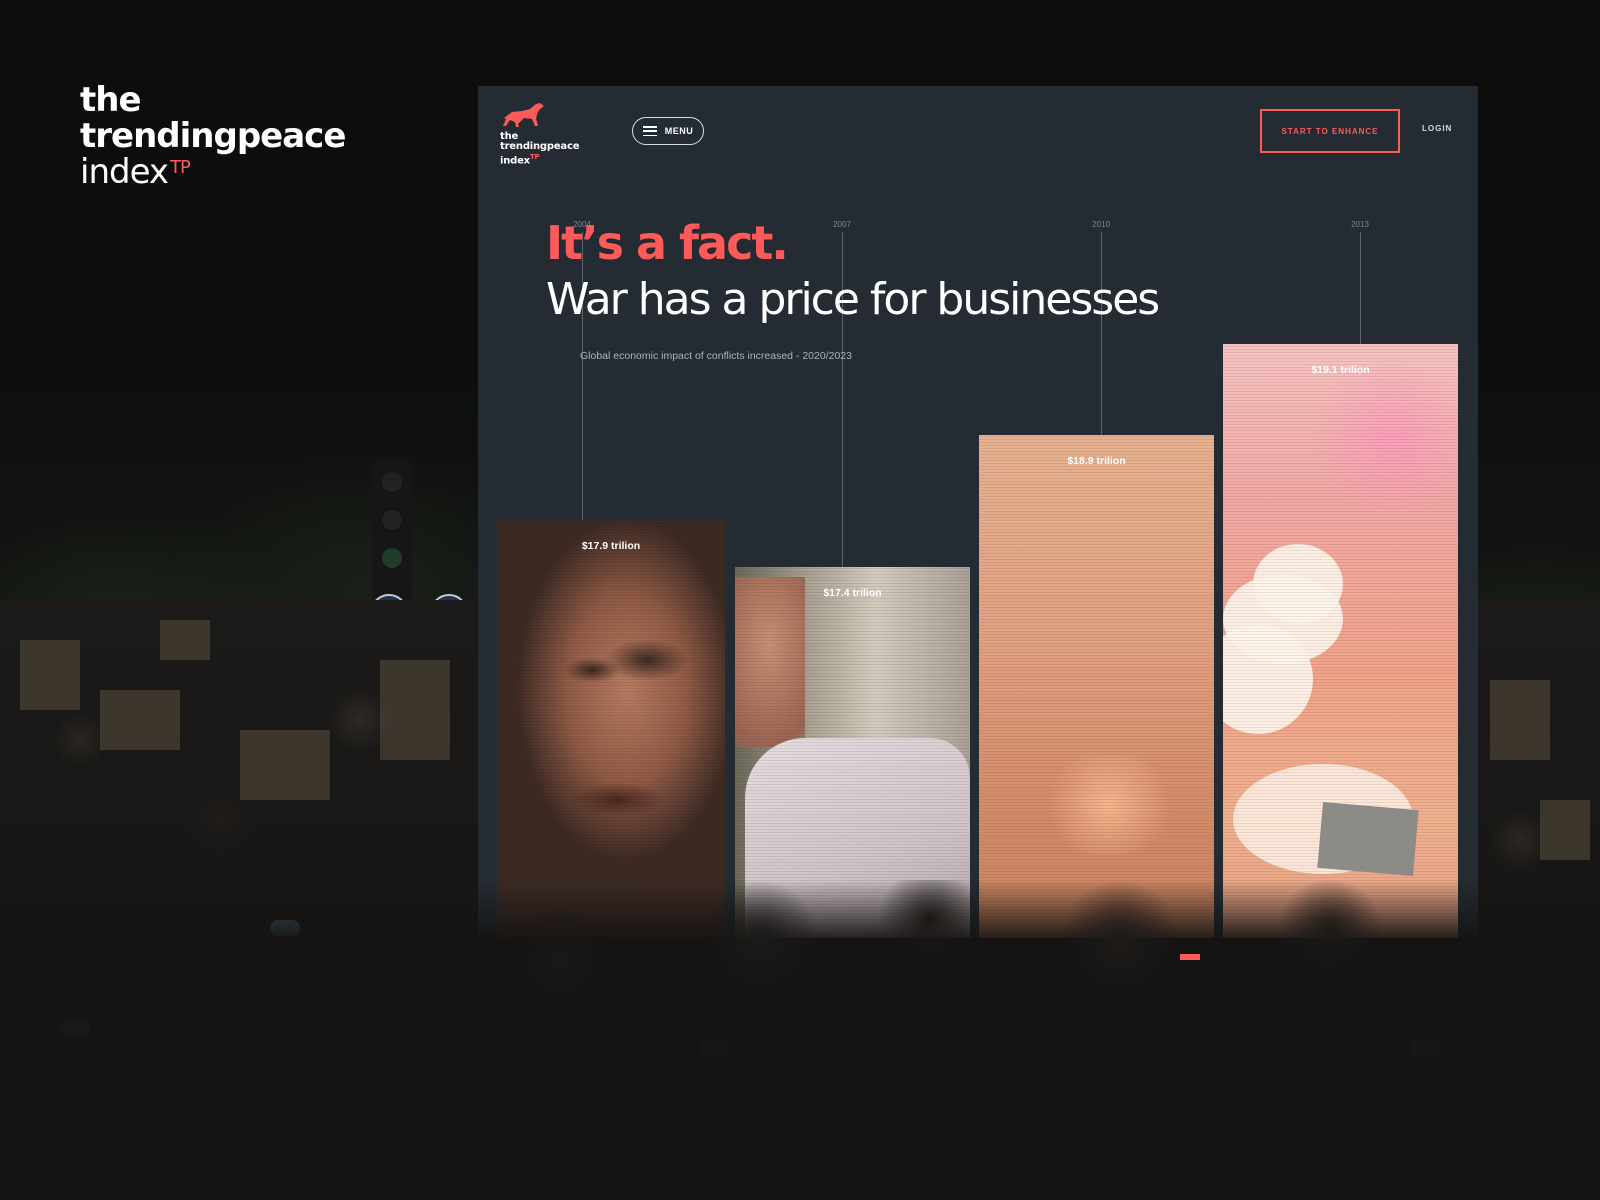  I want to click on headline-fact: It’s a fact., so click(667, 243).